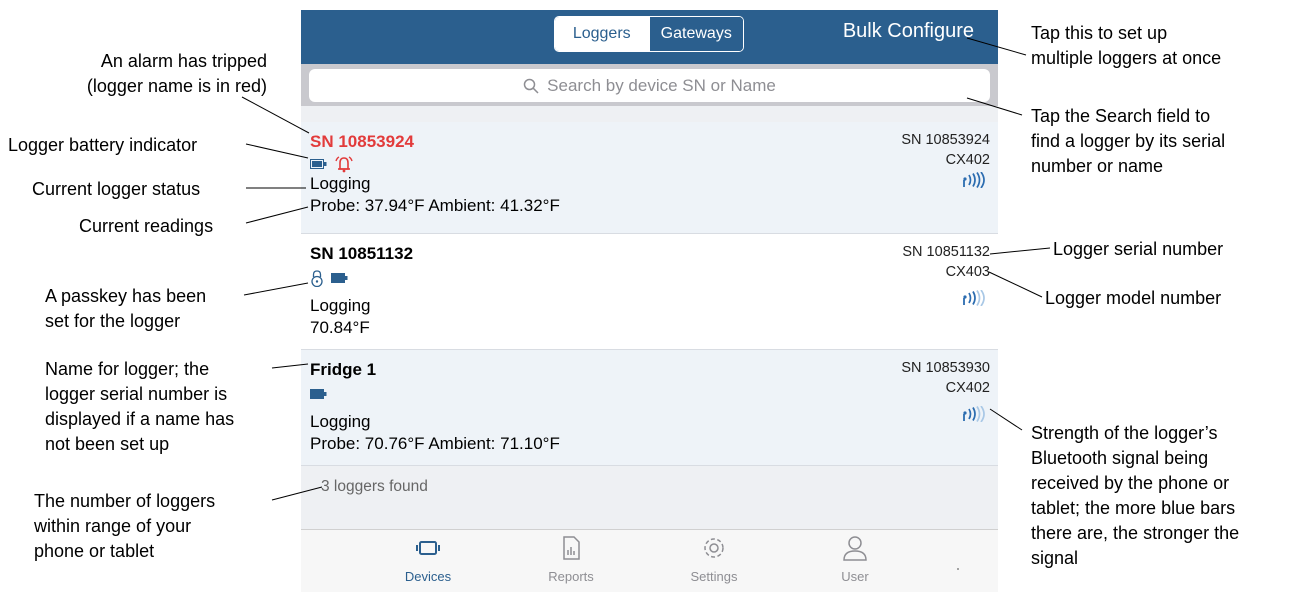 This screenshot has width=1300, height=592. Describe the element at coordinates (908, 31) in the screenshot. I see `bulk-configure-button: Bulk Configure` at that location.